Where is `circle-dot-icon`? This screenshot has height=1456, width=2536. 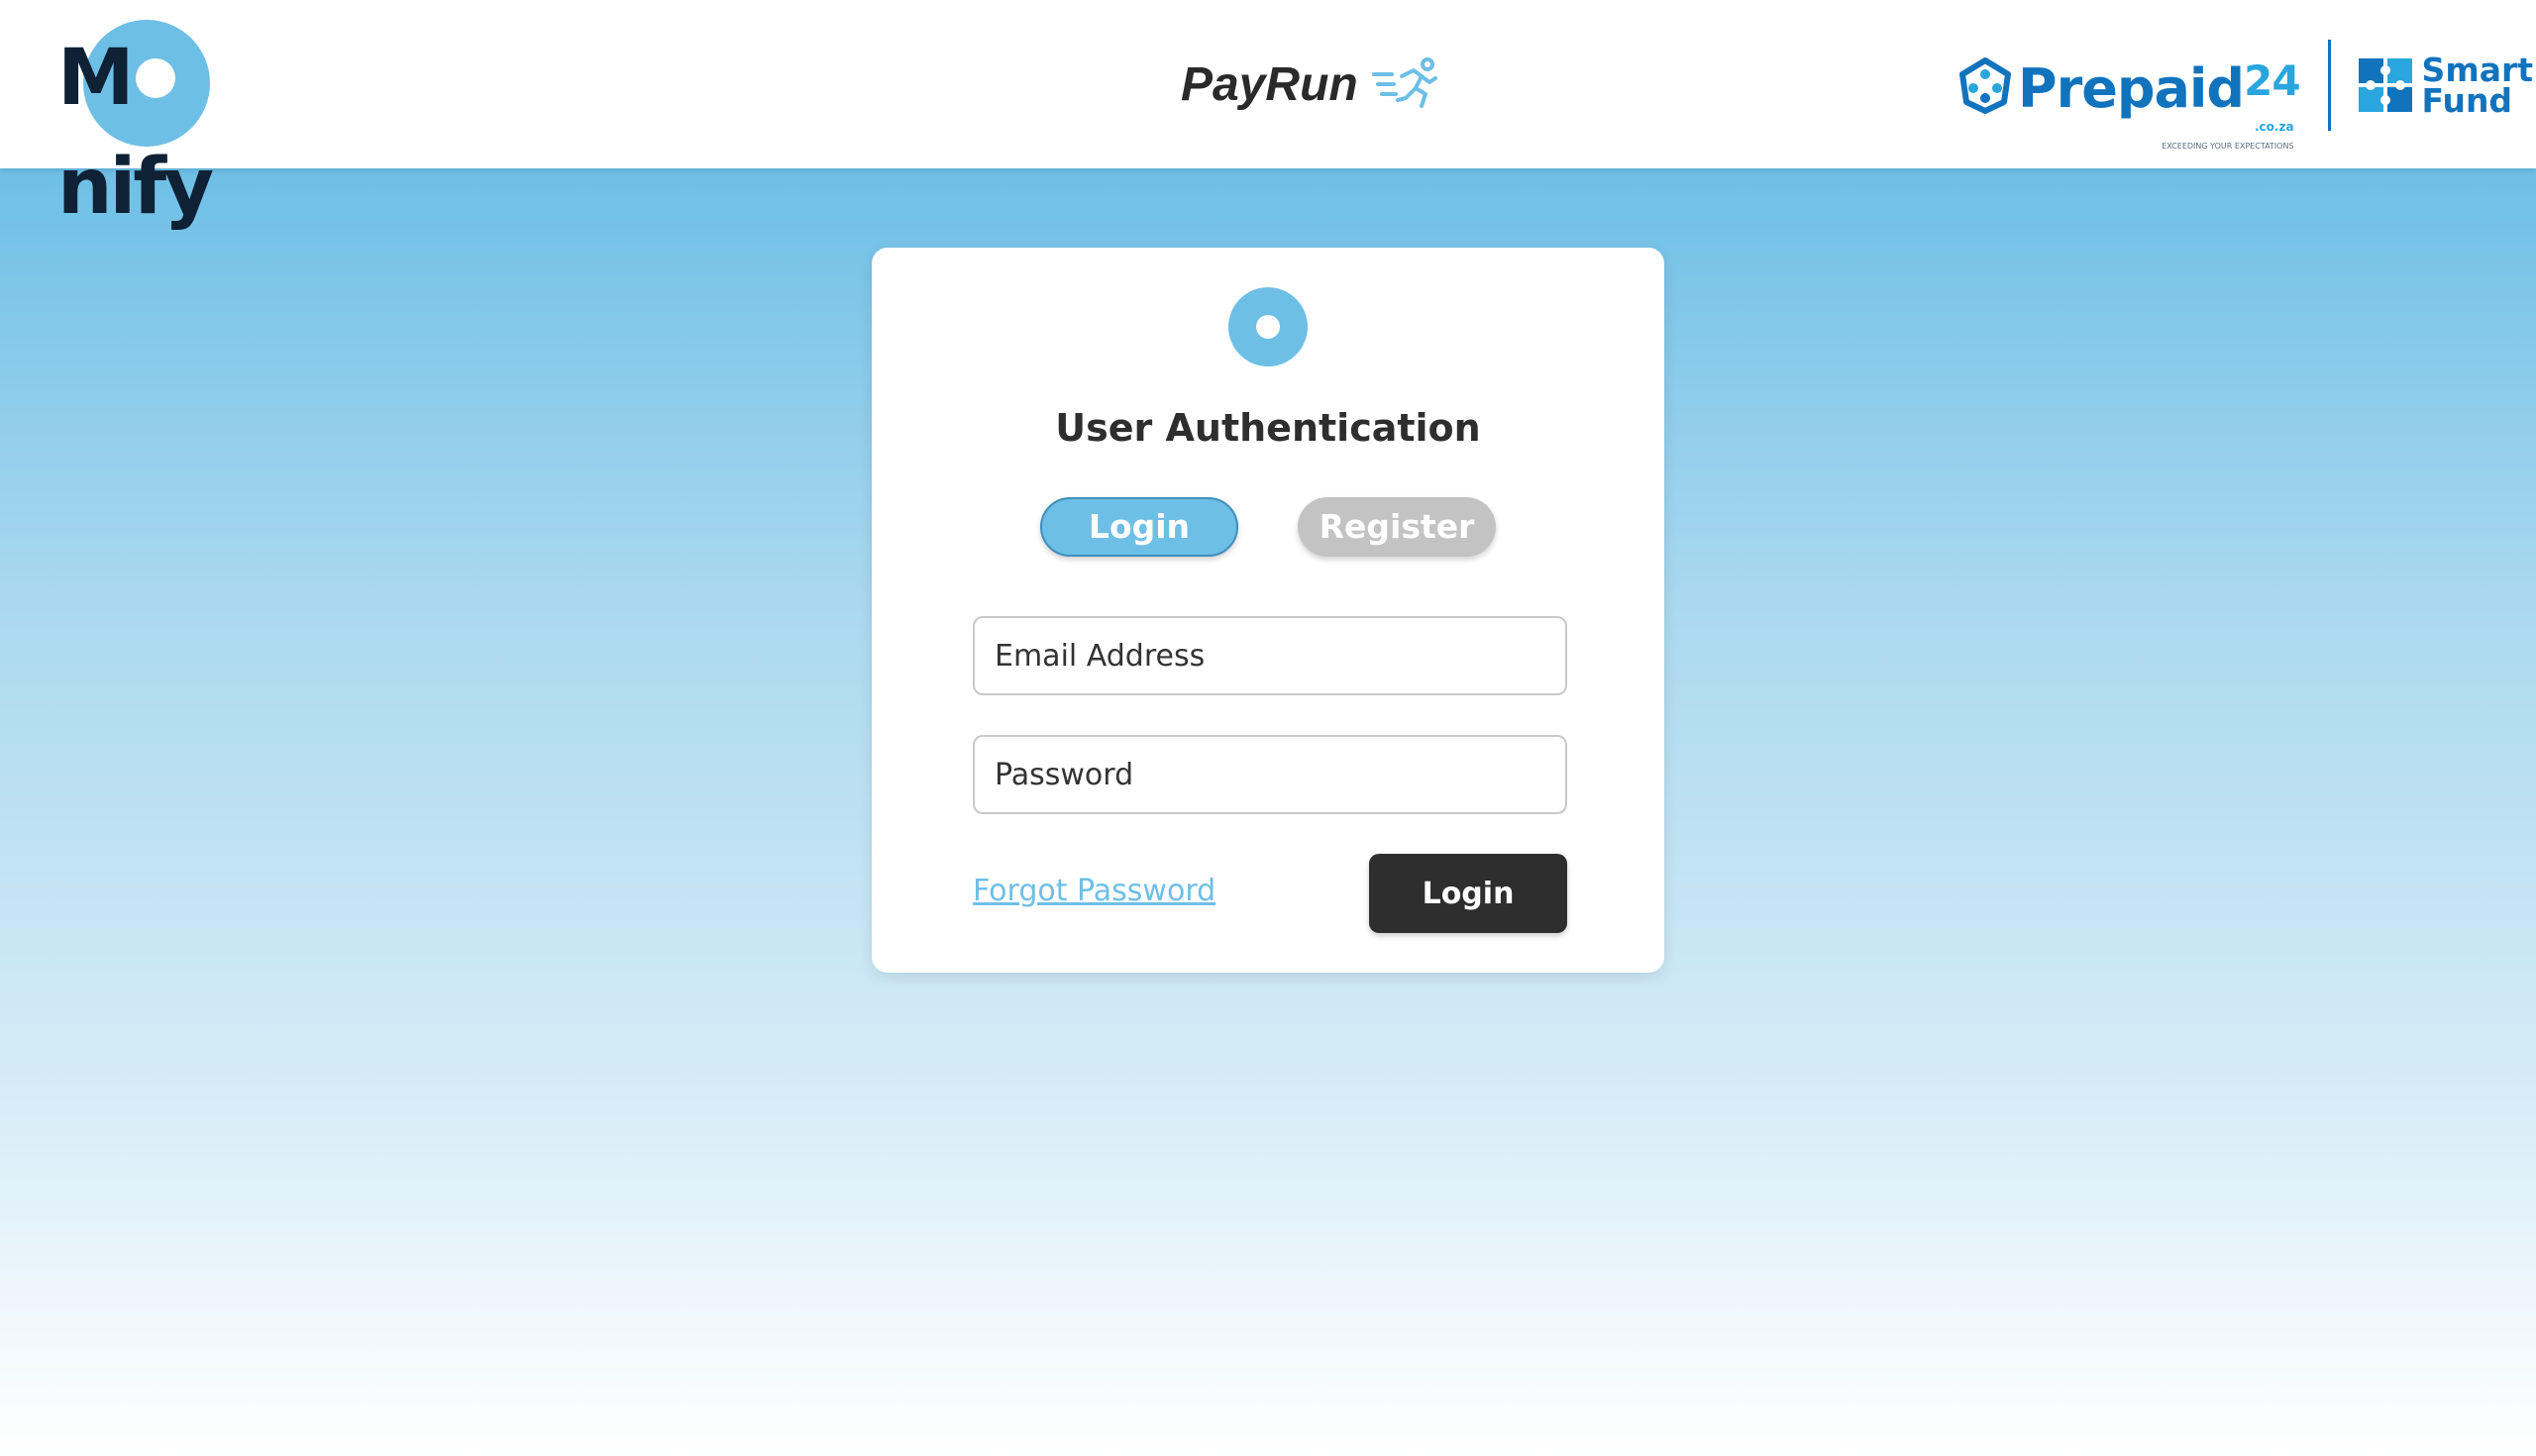
circle-dot-icon is located at coordinates (1268, 326).